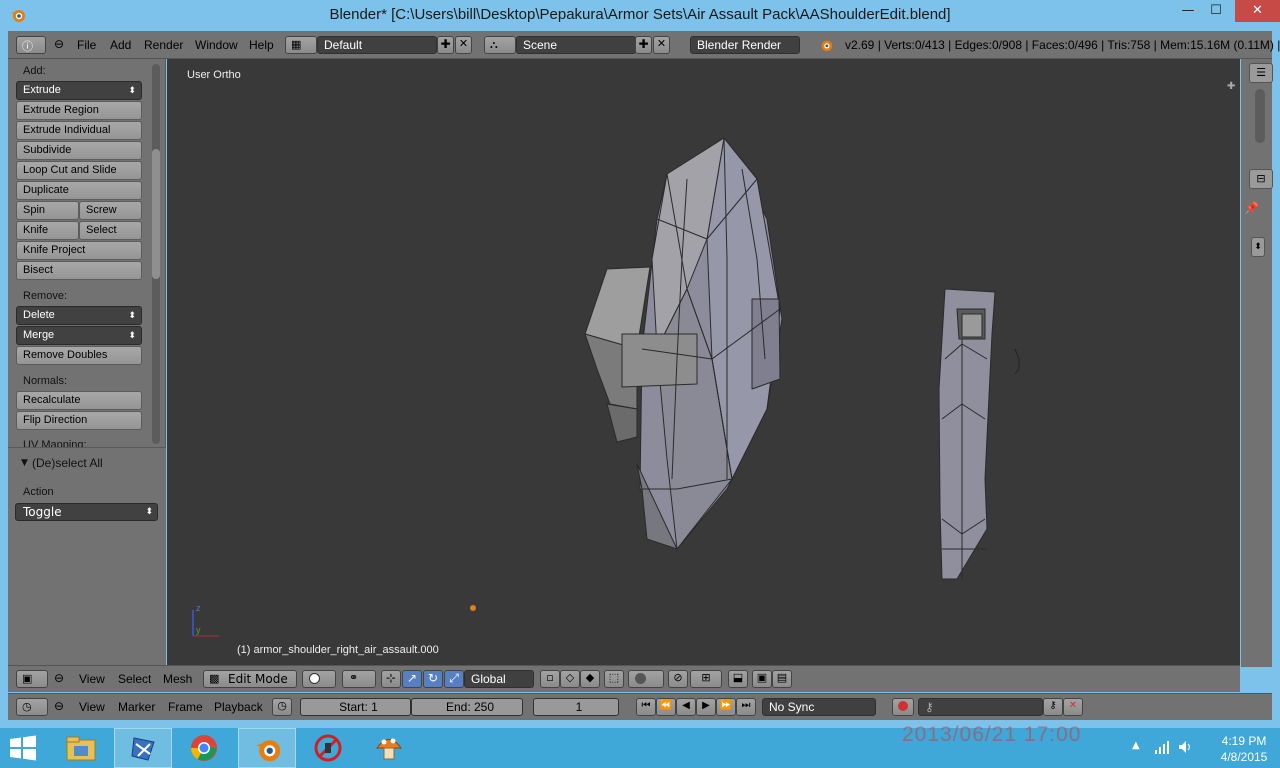 The height and width of the screenshot is (768, 1280). I want to click on taskbar-tool-app, so click(143, 748).